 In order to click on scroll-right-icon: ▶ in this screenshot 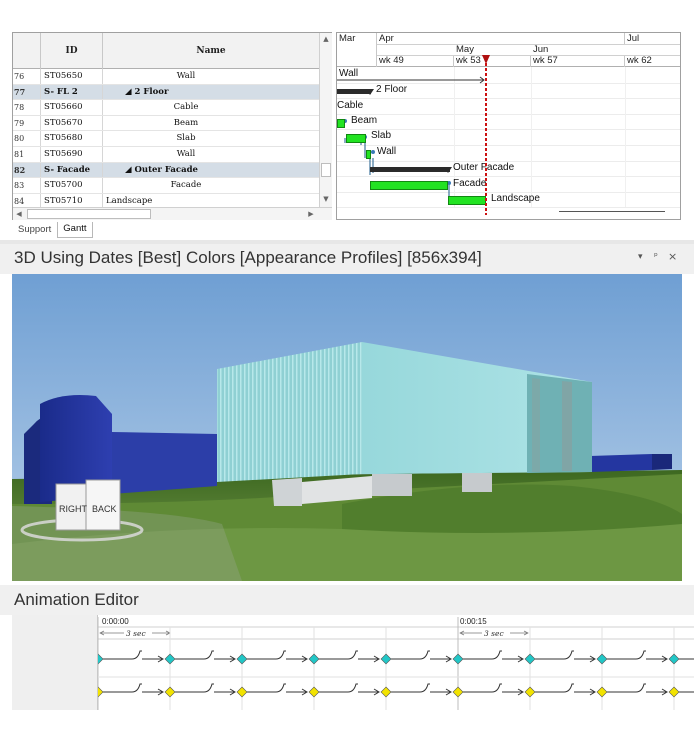, I will do `click(311, 214)`.